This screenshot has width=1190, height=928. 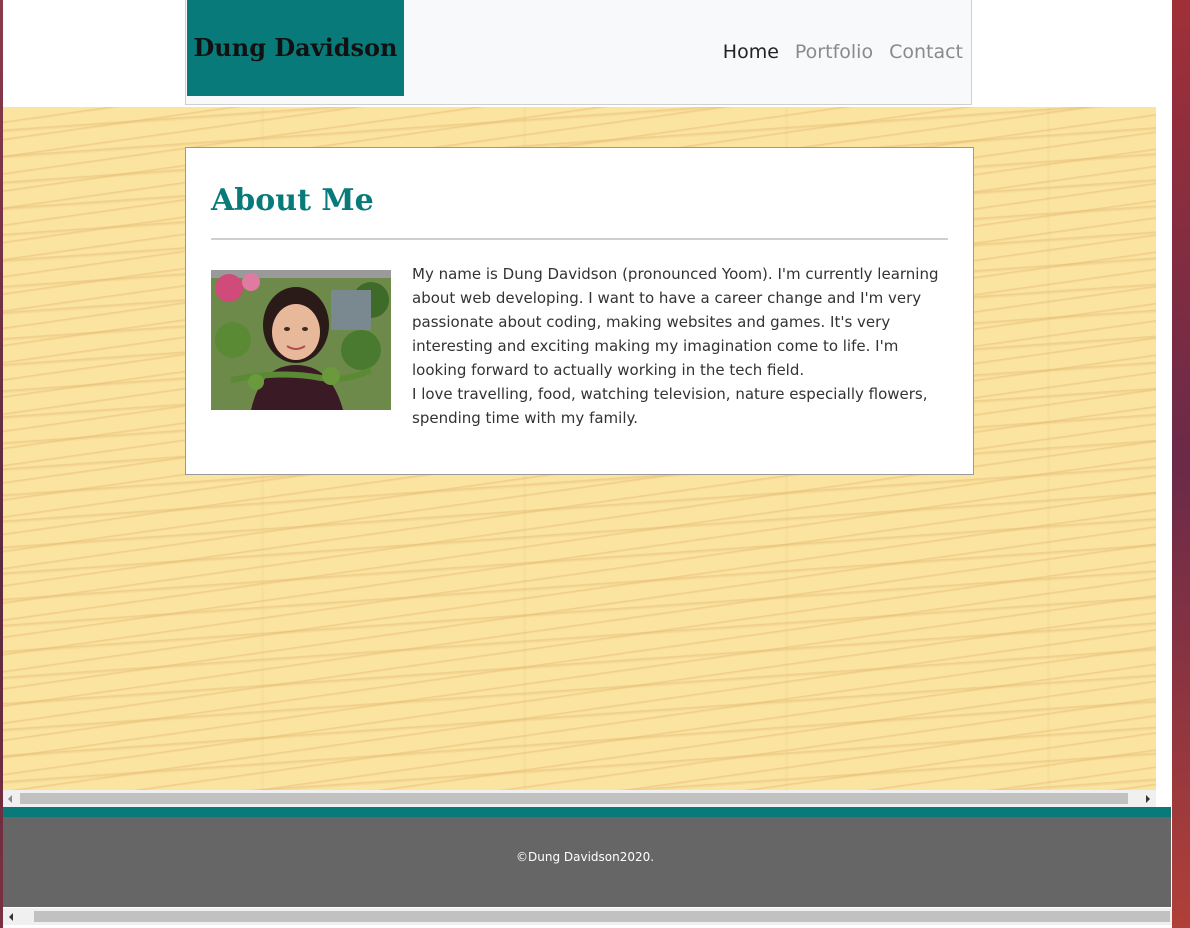 What do you see at coordinates (926, 52) in the screenshot?
I see `nav-contact-link: Contact` at bounding box center [926, 52].